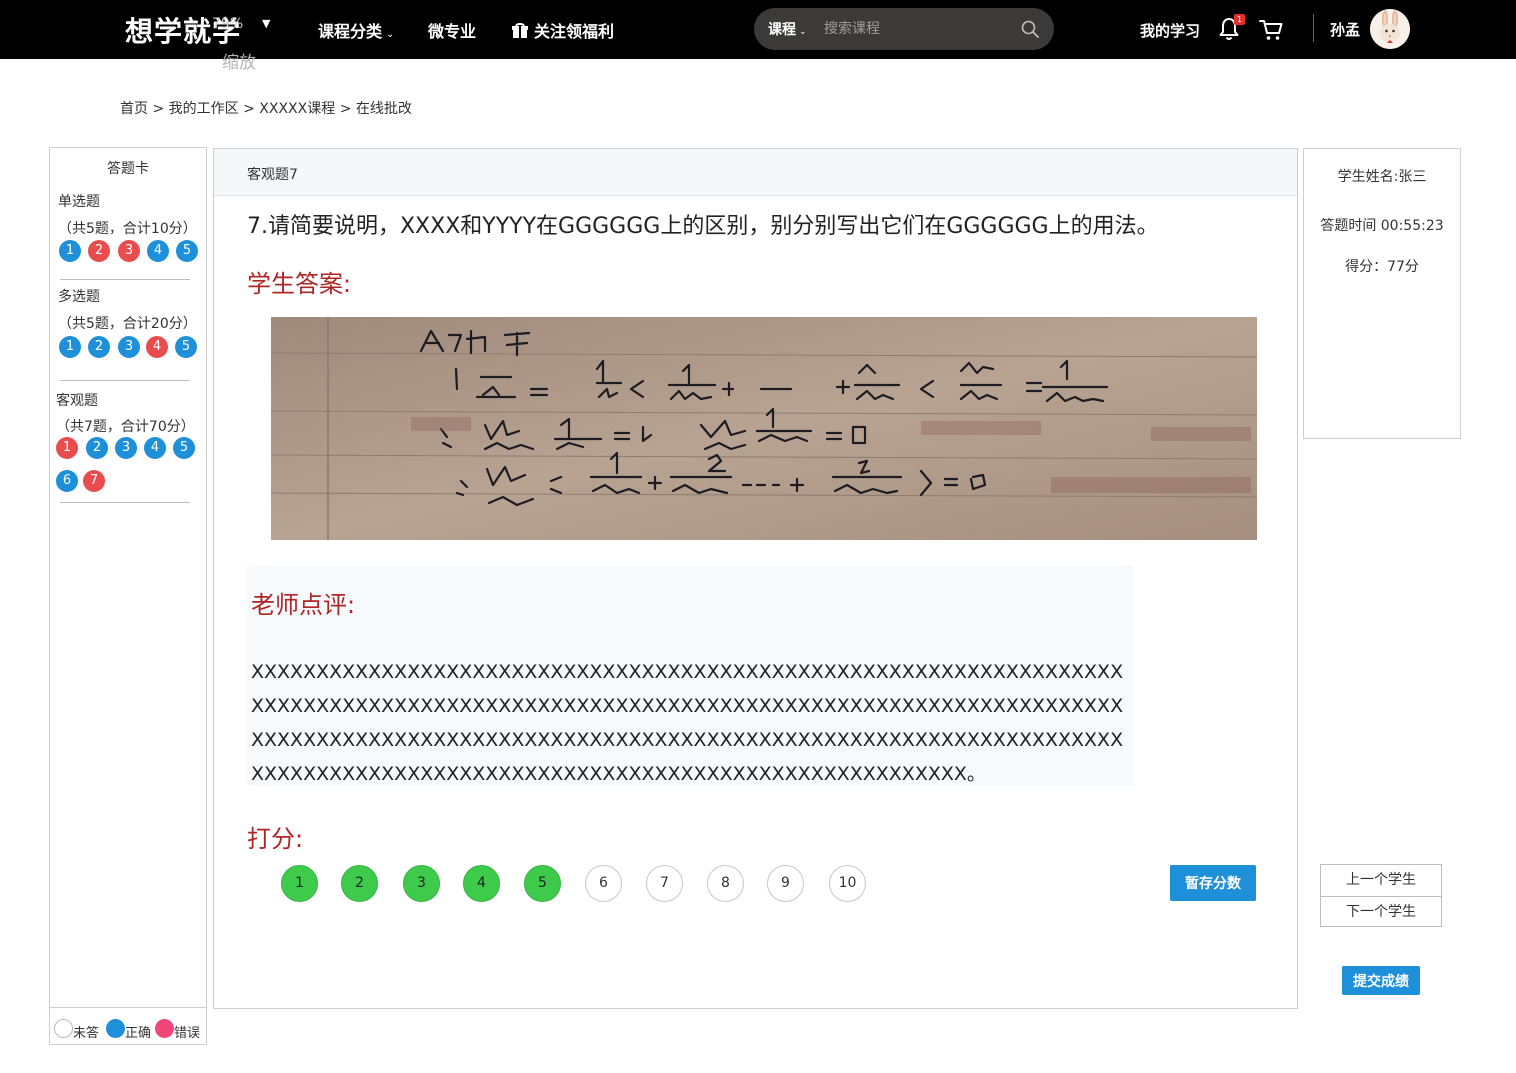 The height and width of the screenshot is (1073, 1516). What do you see at coordinates (299, 883) in the screenshot?
I see `score-option: 1` at bounding box center [299, 883].